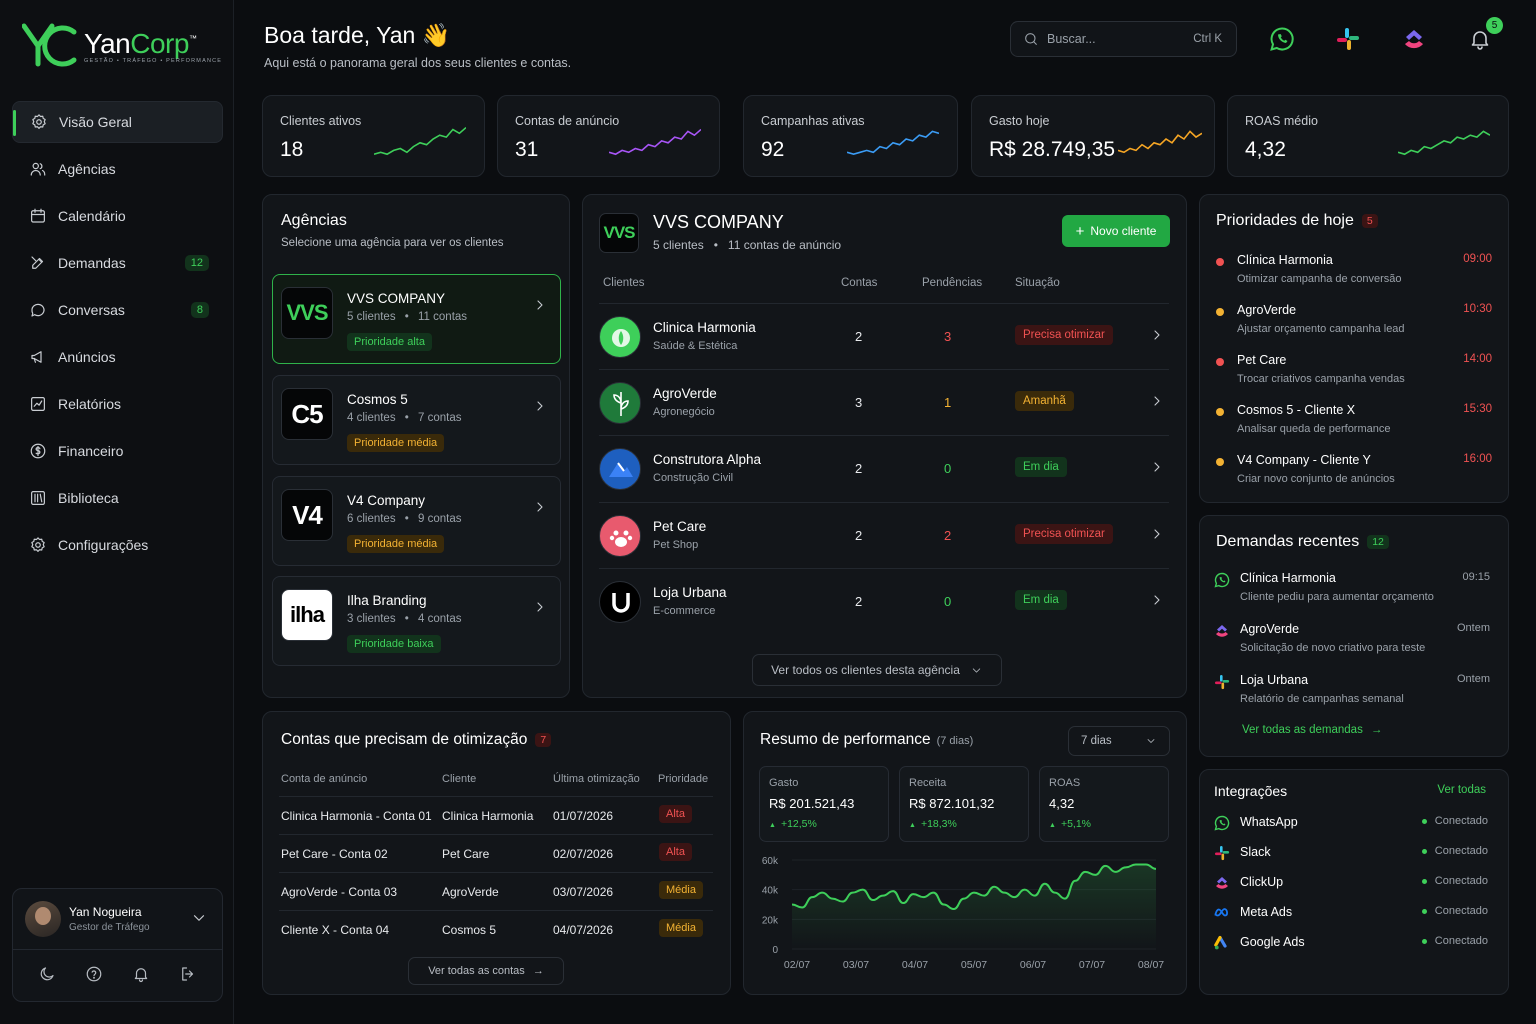 Image resolution: width=1536 pixels, height=1024 pixels. What do you see at coordinates (718, 222) in the screenshot?
I see `agency-title: VVS COMPANY` at bounding box center [718, 222].